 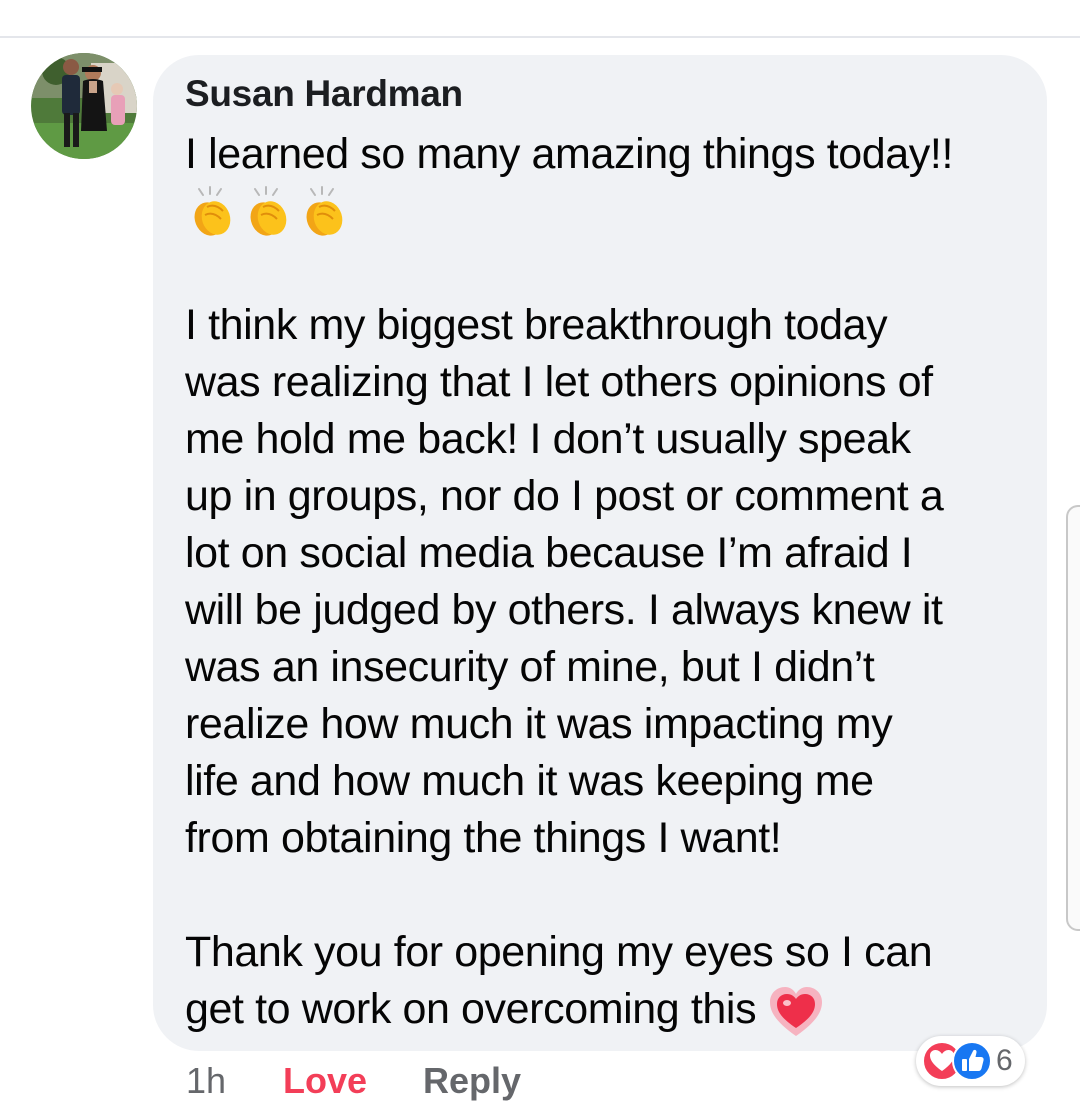 I want to click on comment-line-last: get to work on overcoming this, so click(x=610, y=1009).